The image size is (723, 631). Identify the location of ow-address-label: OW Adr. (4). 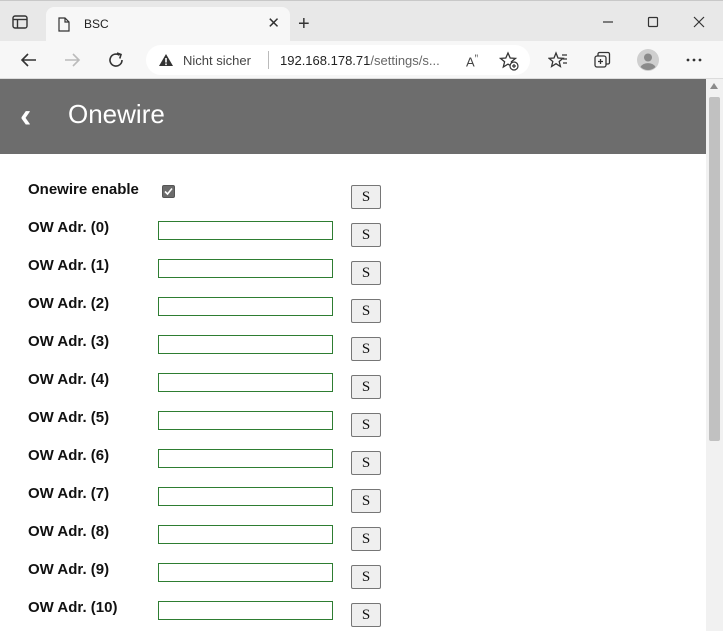
(69, 379).